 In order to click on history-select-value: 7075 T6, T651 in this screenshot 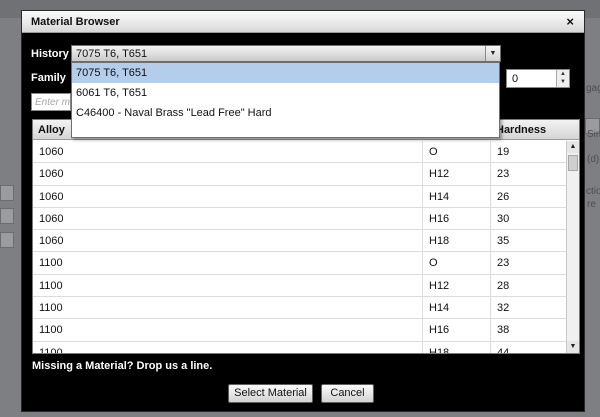, I will do `click(112, 54)`.